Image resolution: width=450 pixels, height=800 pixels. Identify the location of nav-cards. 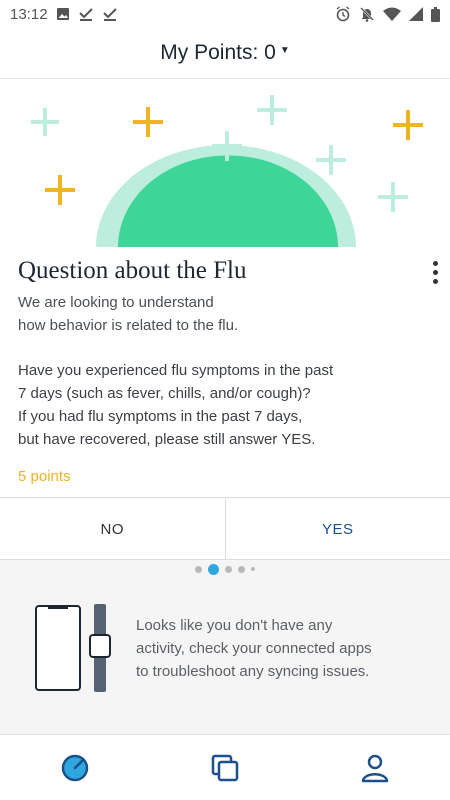
(225, 768).